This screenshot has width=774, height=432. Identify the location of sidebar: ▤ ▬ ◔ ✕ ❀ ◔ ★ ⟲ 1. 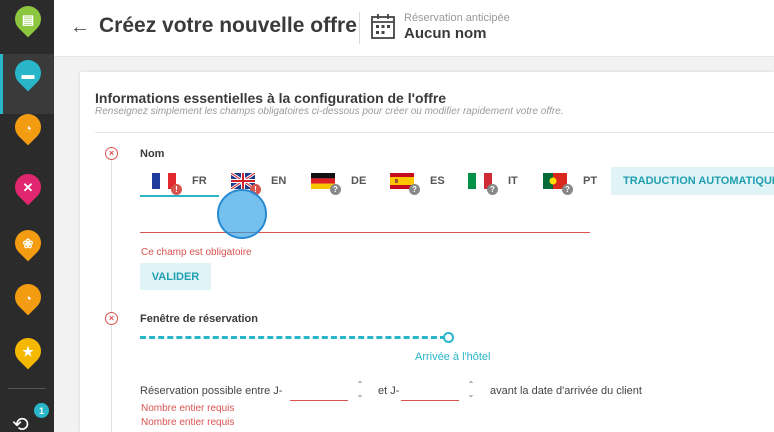
(27, 216).